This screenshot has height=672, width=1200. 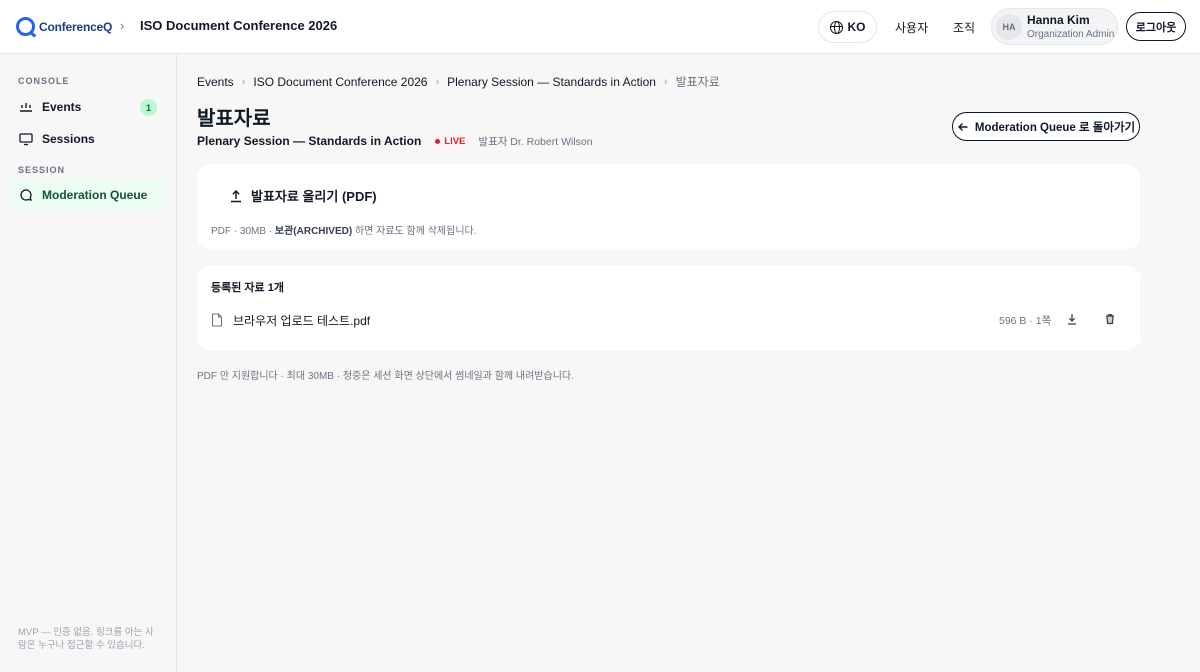 I want to click on nav-users: 사용자, so click(x=911, y=27).